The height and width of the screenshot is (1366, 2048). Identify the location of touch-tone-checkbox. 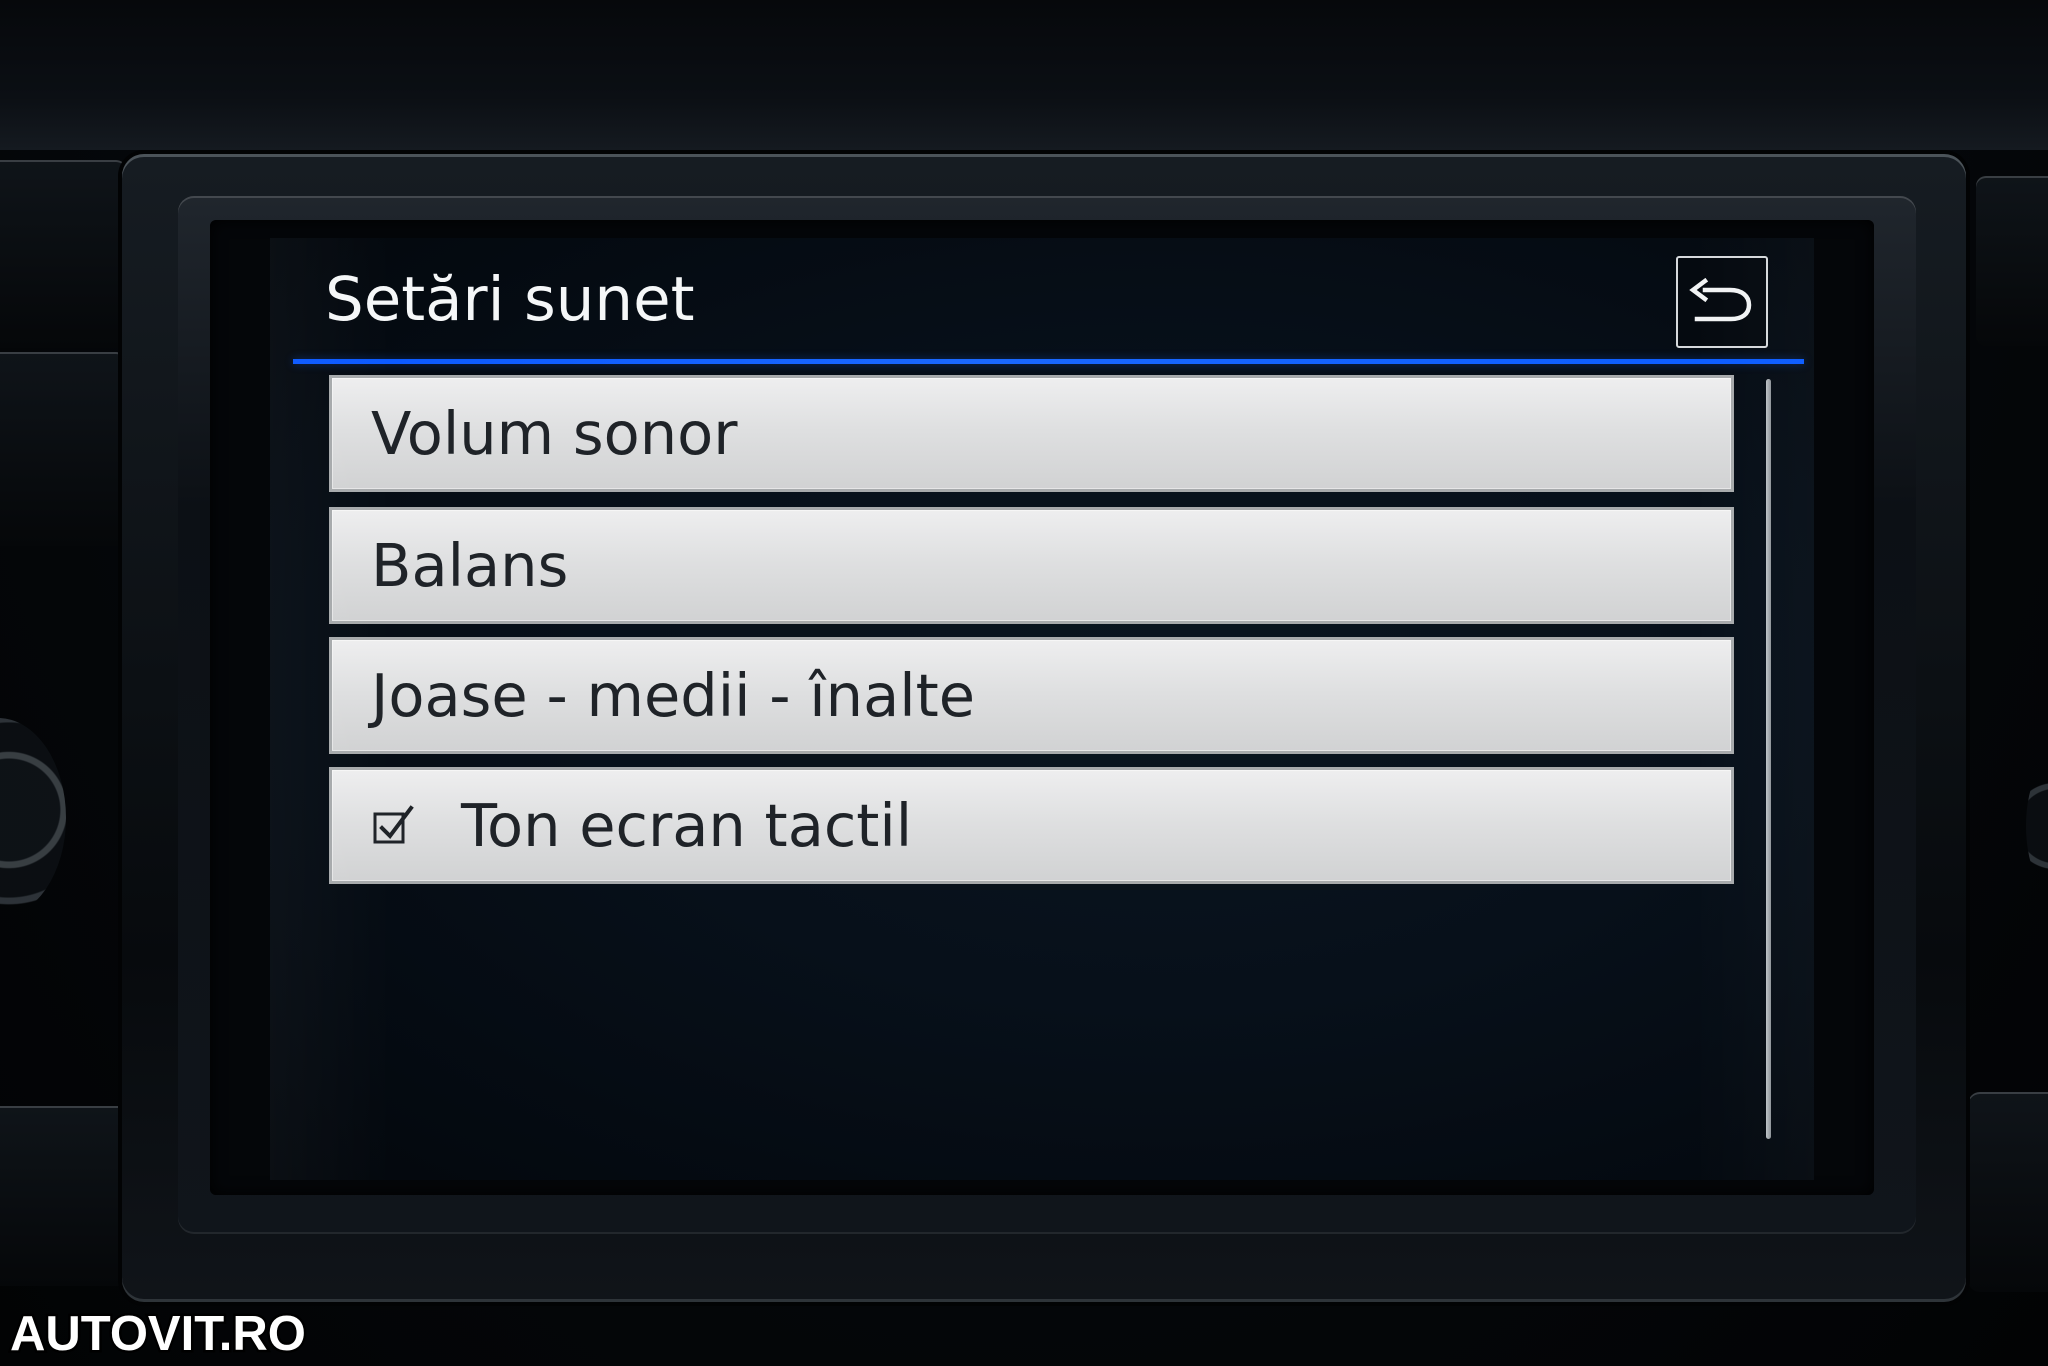
(393, 825).